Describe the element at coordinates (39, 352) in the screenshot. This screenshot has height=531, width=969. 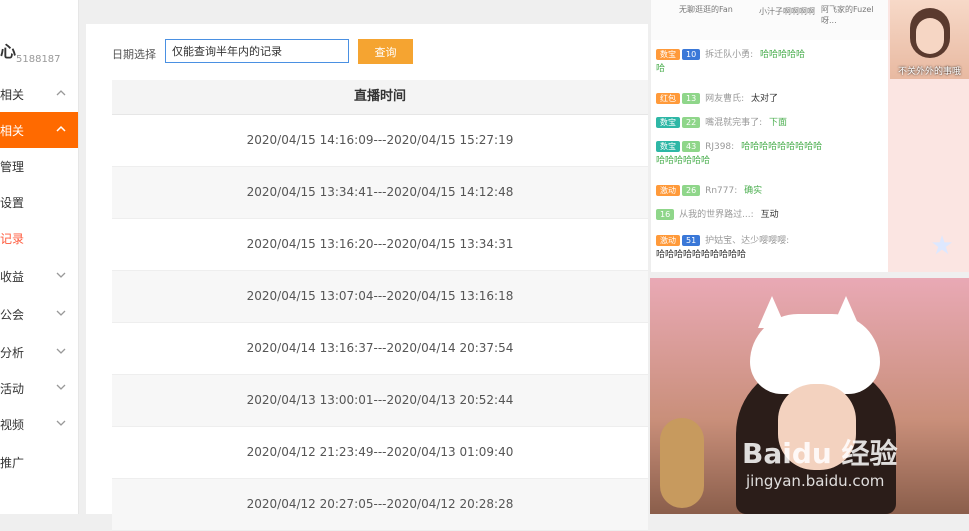
I see `sidebar-item-analysis: 分析` at that location.